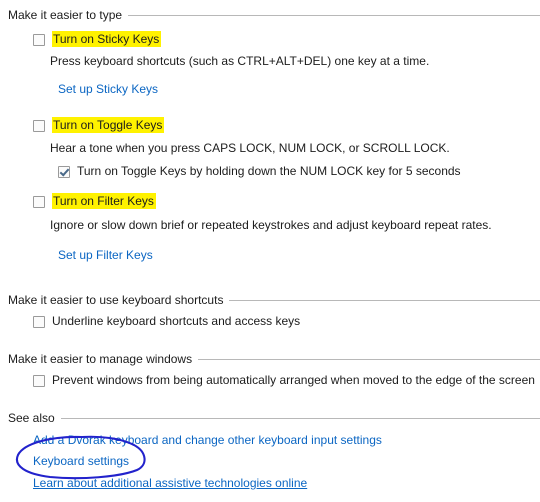 The height and width of the screenshot is (502, 540). Describe the element at coordinates (270, 39) in the screenshot. I see `sticky-keys-row: Turn on Sticky Keys` at that location.